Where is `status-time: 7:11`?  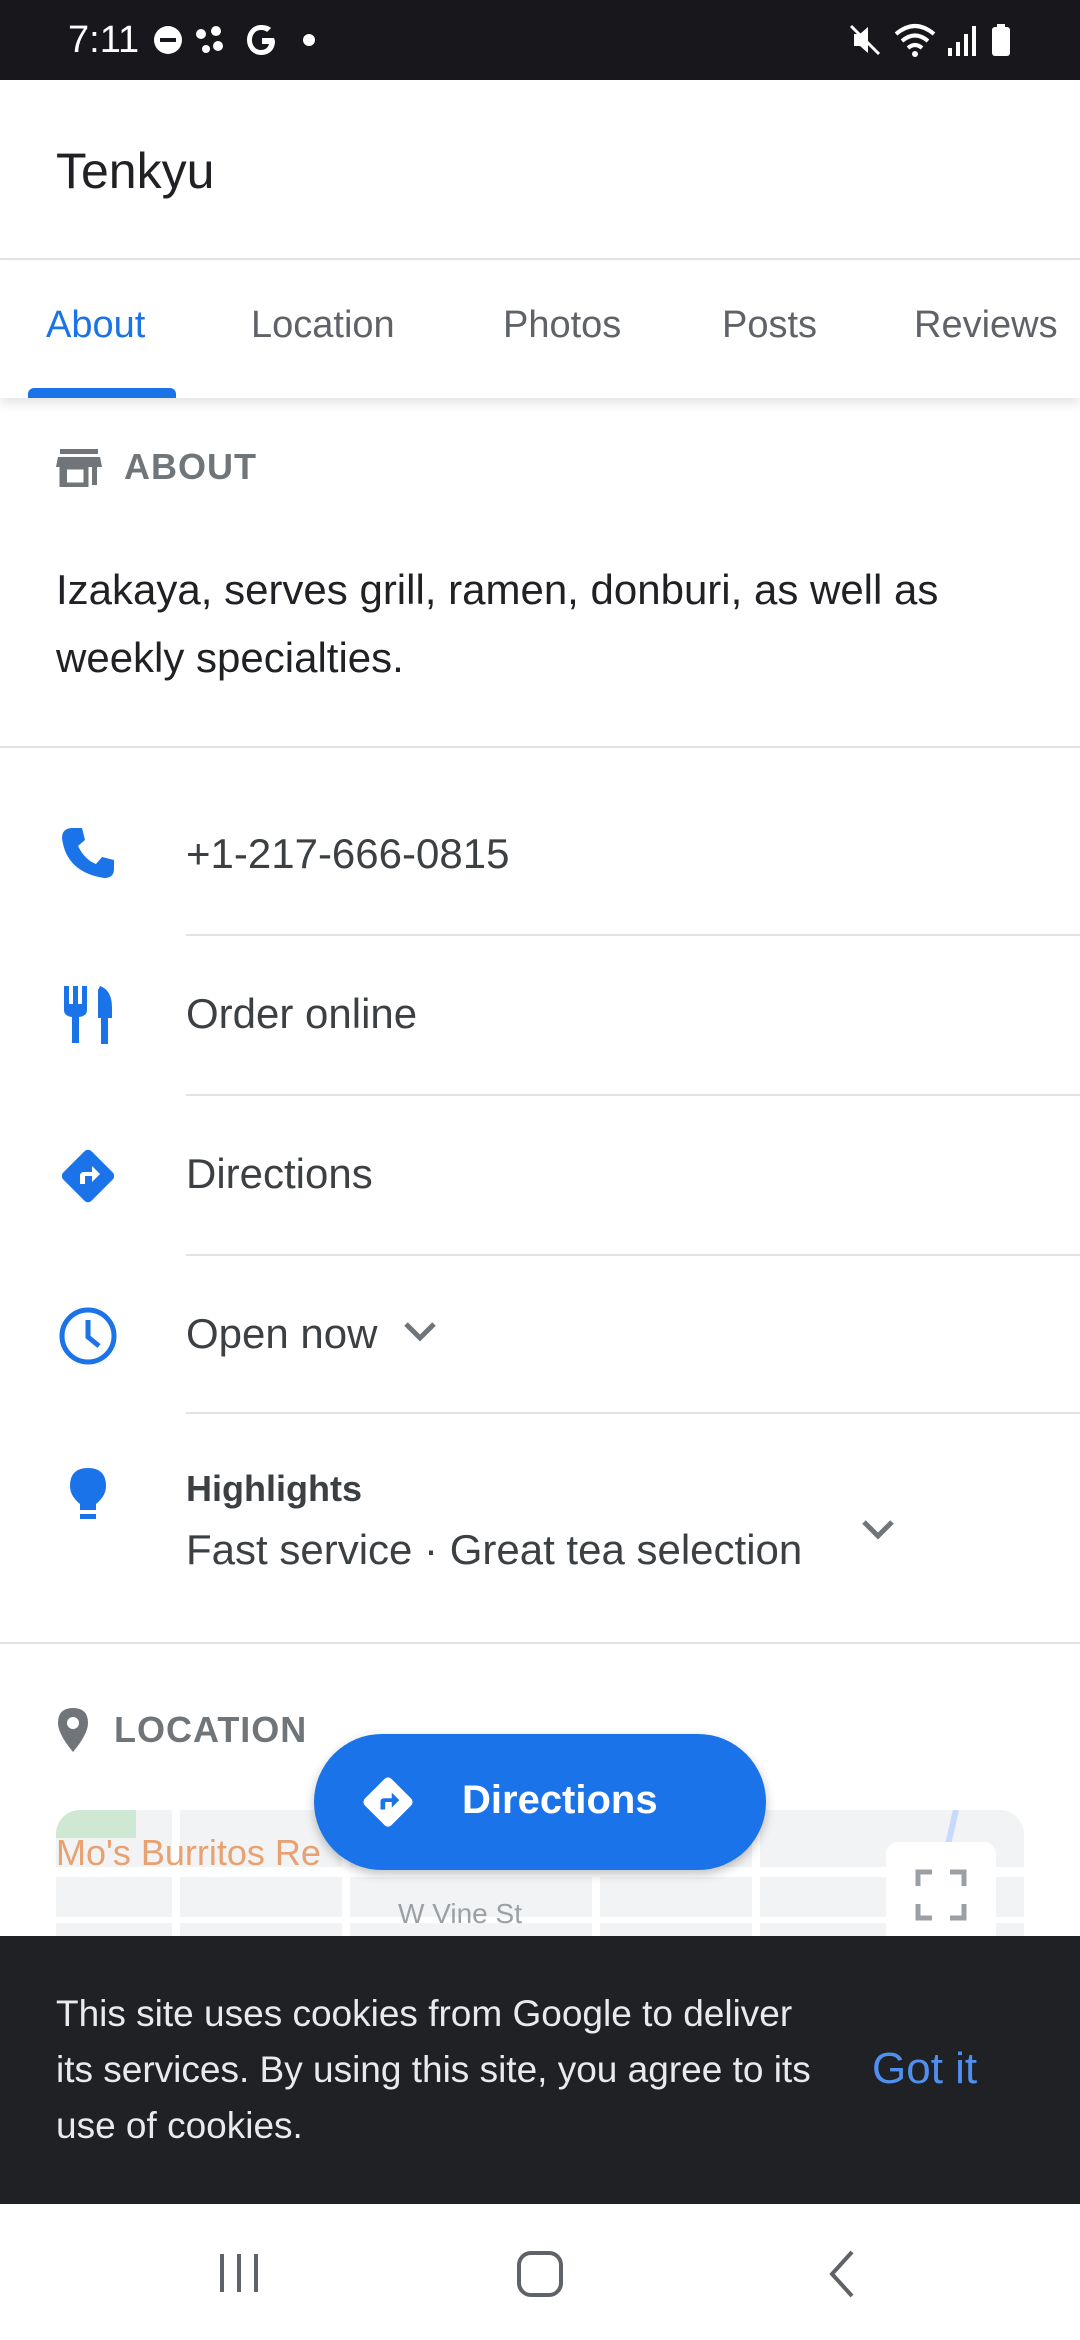
status-time: 7:11 is located at coordinates (104, 40).